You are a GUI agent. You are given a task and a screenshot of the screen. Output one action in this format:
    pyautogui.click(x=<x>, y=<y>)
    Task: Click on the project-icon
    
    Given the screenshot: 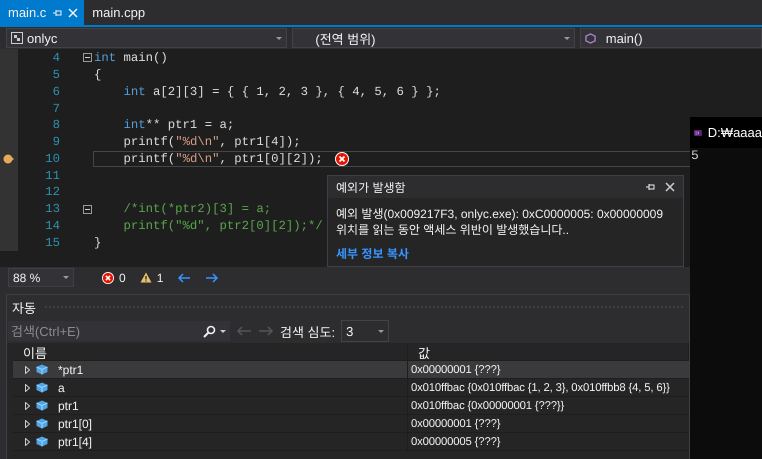 What is the action you would take?
    pyautogui.click(x=17, y=38)
    